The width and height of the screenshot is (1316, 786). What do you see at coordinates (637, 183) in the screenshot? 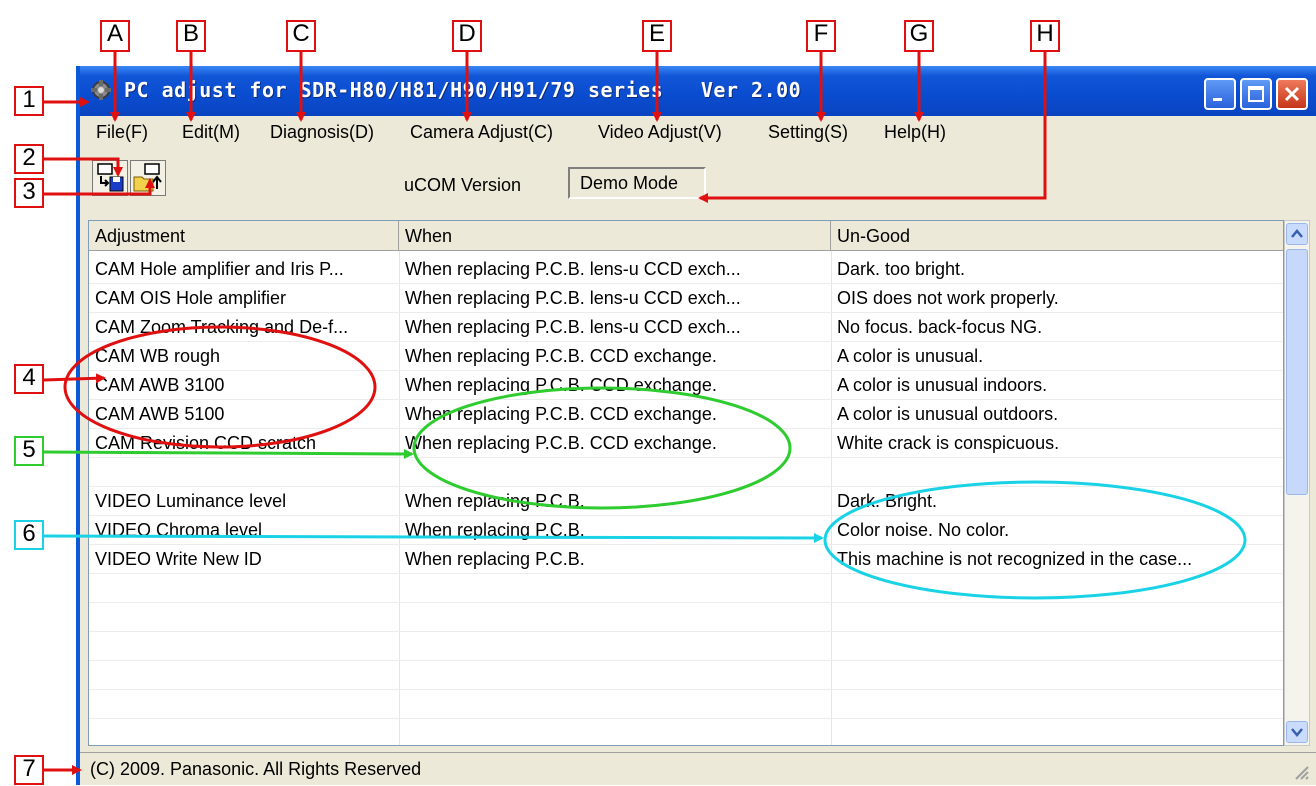
I see `ucom-version-field: Demo Mode` at bounding box center [637, 183].